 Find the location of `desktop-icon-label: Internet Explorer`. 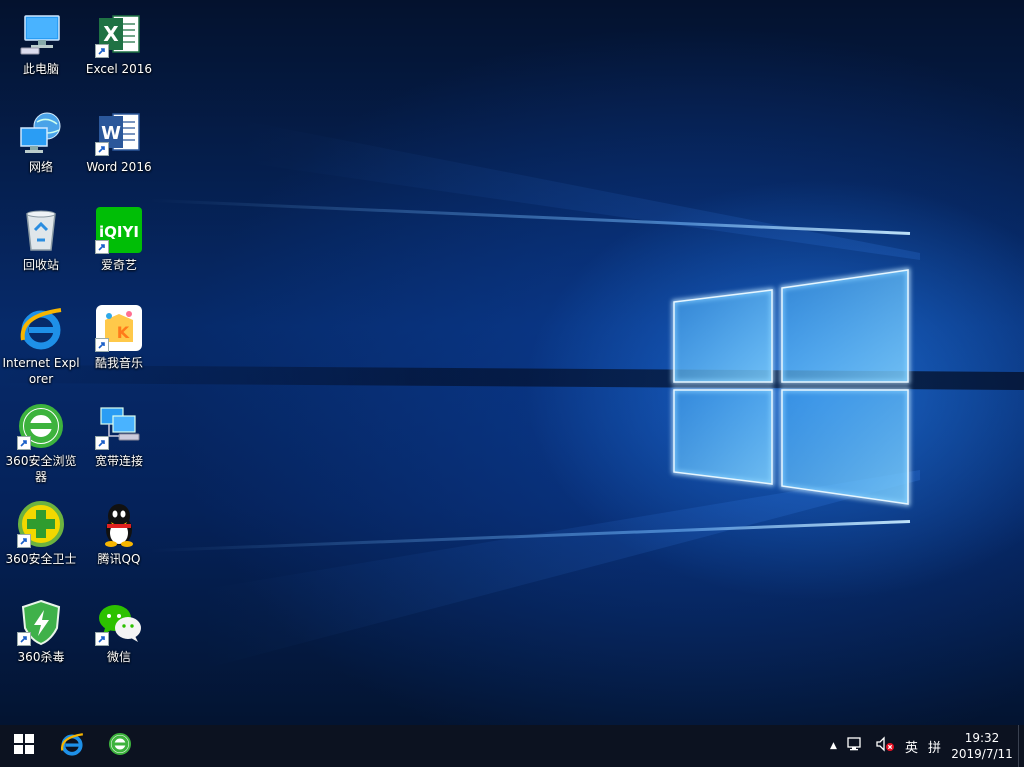

desktop-icon-label: Internet Explorer is located at coordinates (41, 371).